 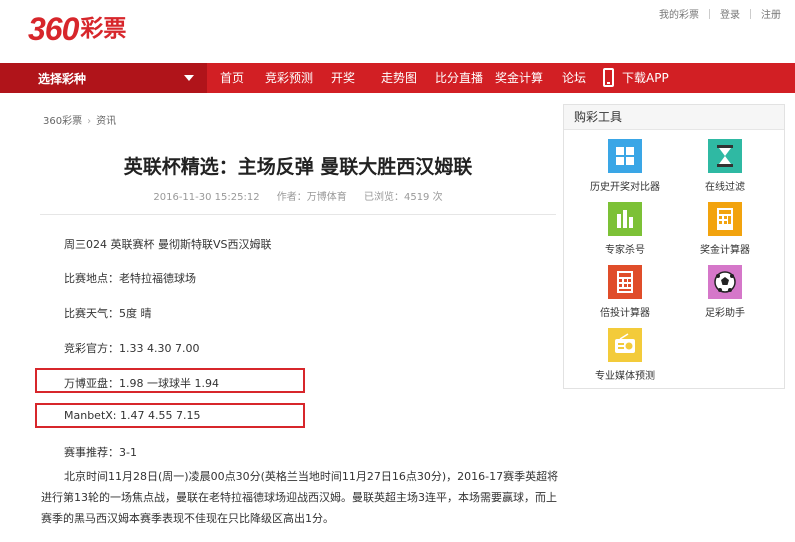 What do you see at coordinates (53, 29) in the screenshot?
I see `logo-number: 360` at bounding box center [53, 29].